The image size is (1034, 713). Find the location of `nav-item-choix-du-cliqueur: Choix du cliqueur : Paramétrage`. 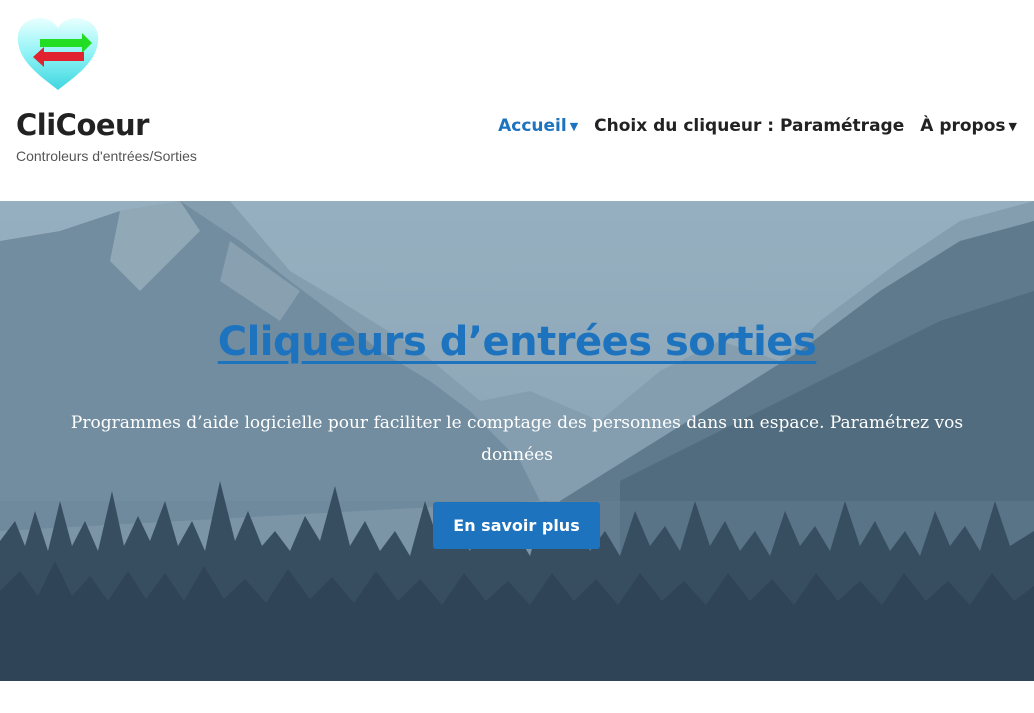

nav-item-choix-du-cliqueur: Choix du cliqueur : Paramétrage is located at coordinates (749, 126).